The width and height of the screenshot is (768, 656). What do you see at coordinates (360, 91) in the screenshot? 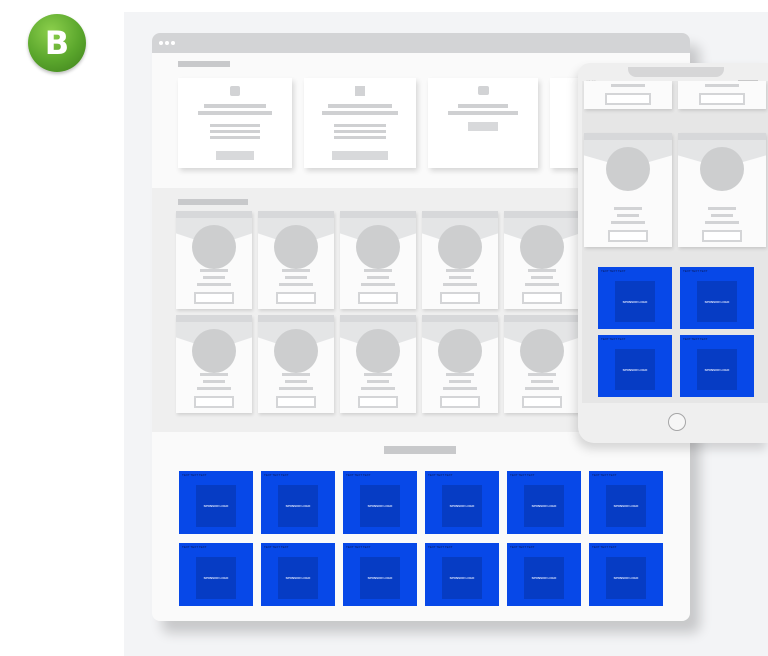
I see `building-icon` at bounding box center [360, 91].